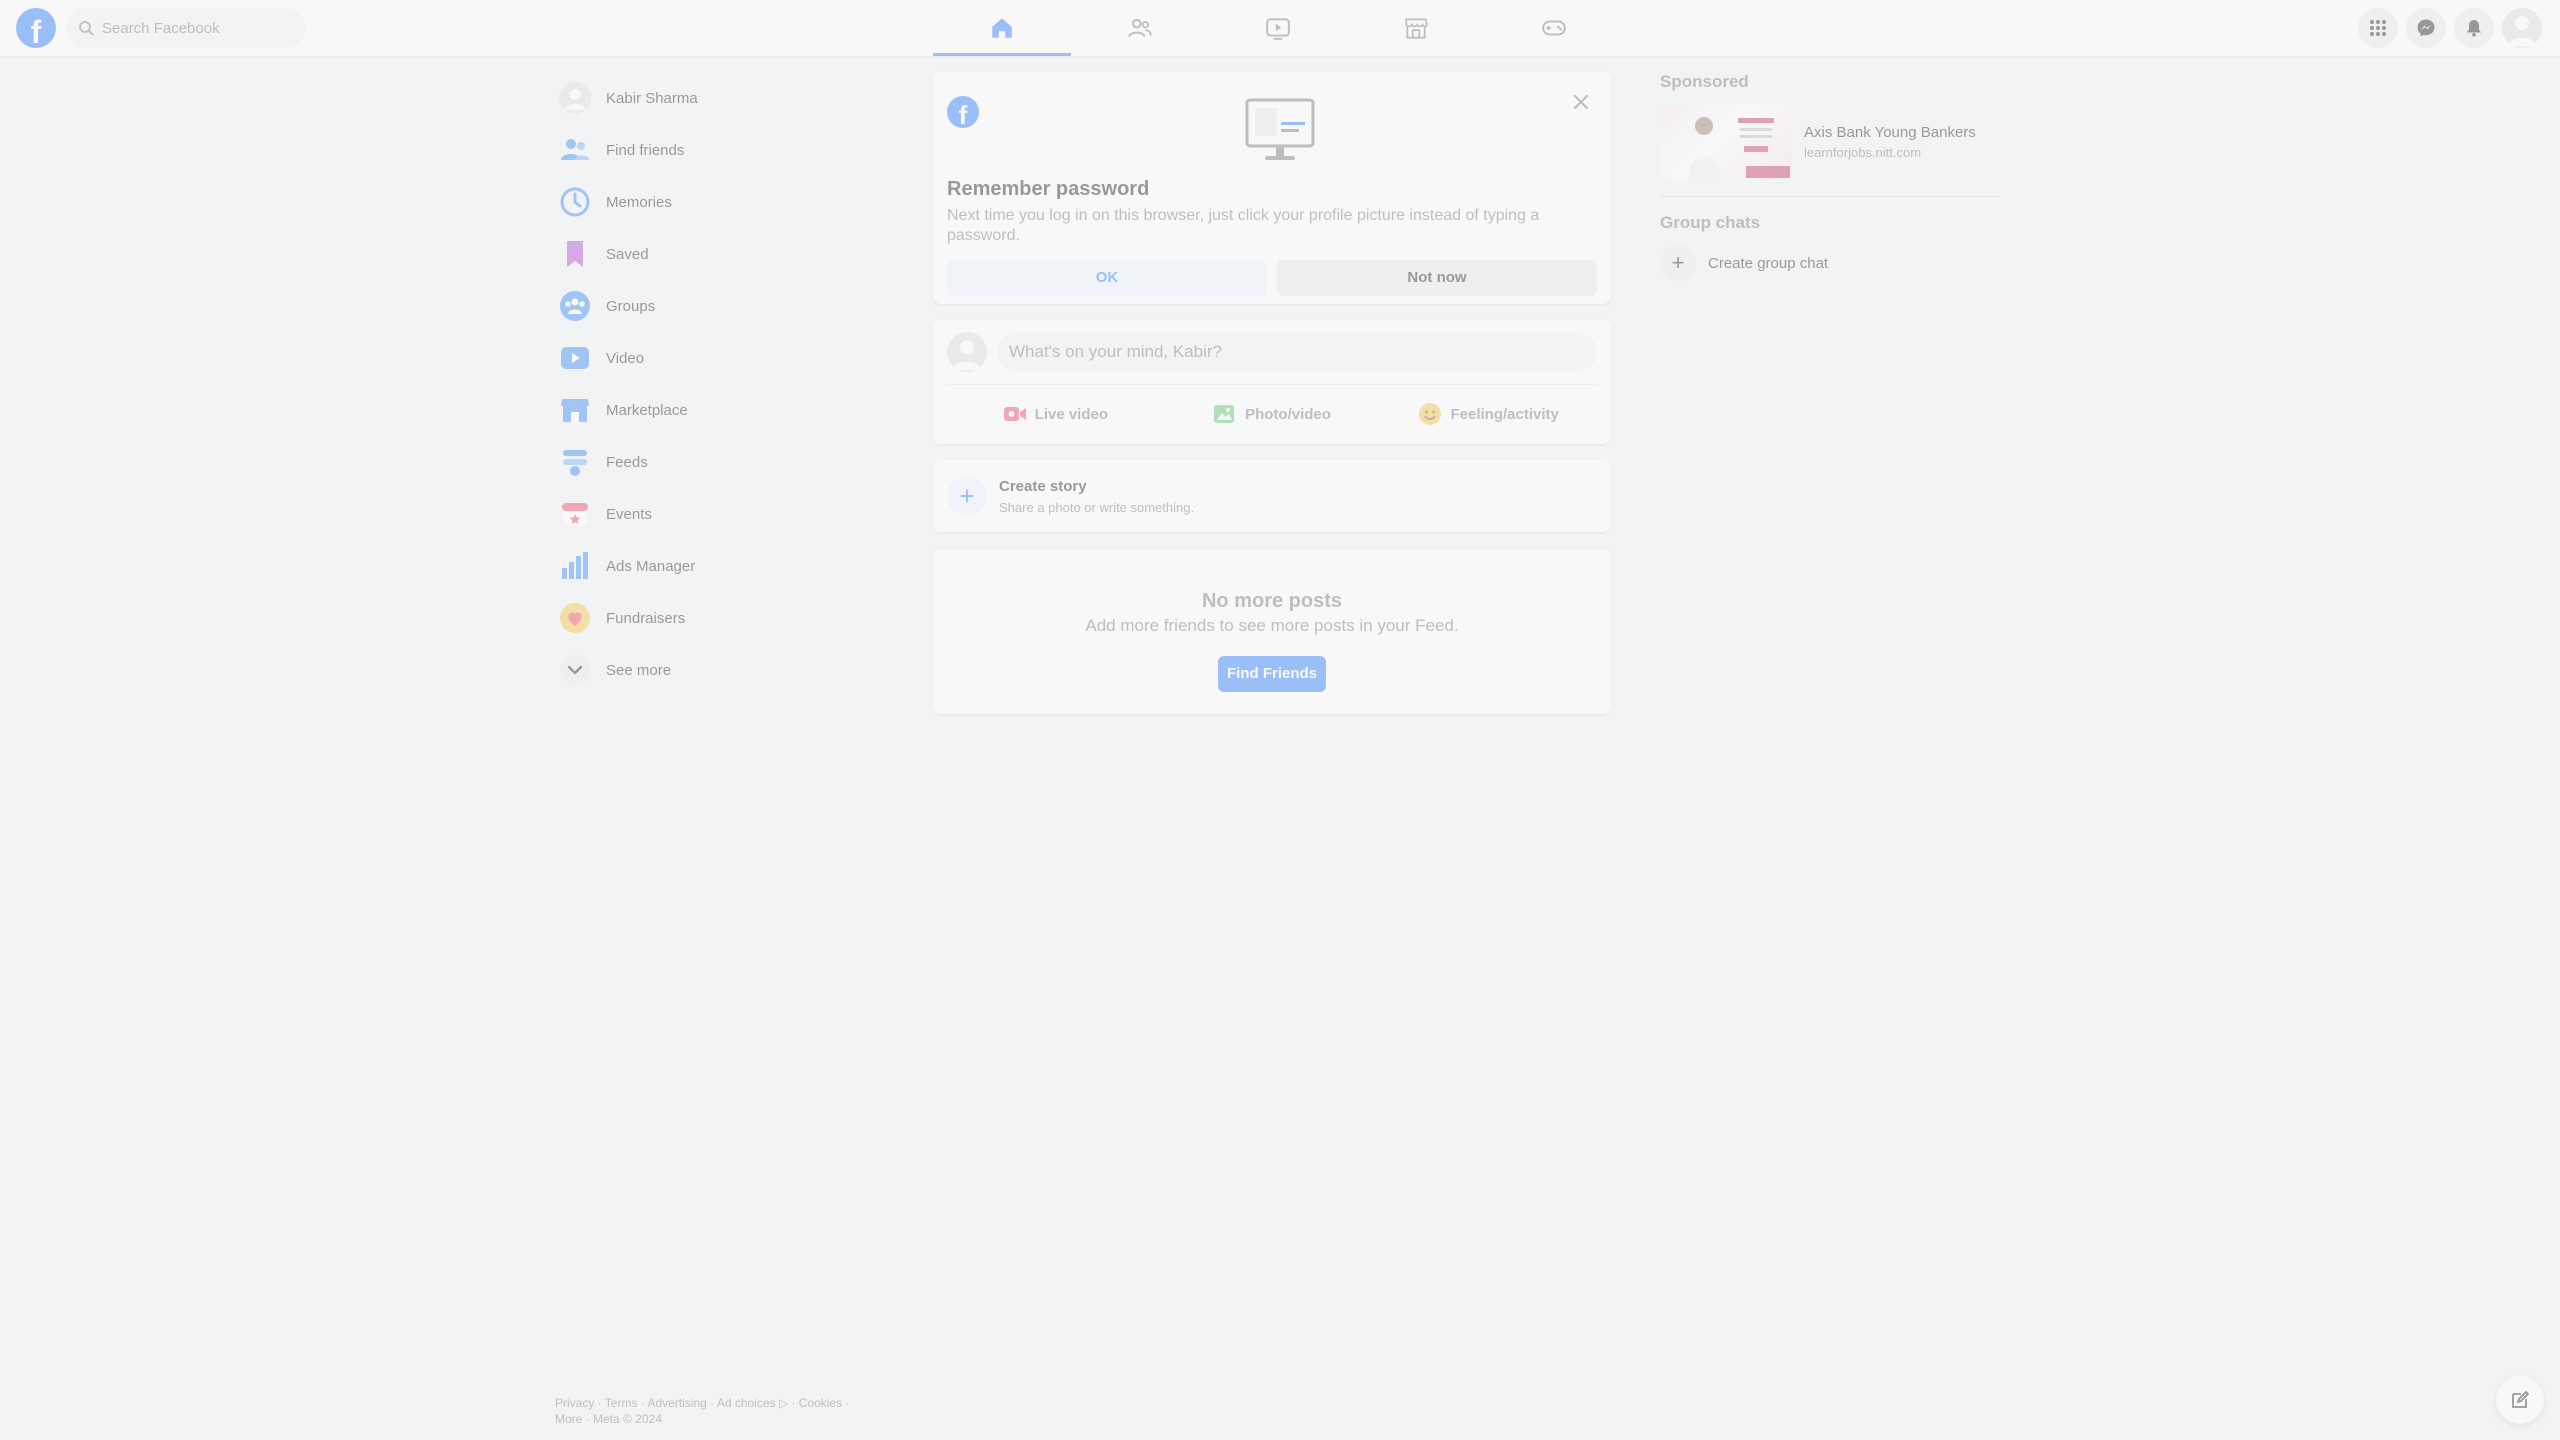  What do you see at coordinates (722, 514) in the screenshot?
I see `sidebar-item-events: Events` at bounding box center [722, 514].